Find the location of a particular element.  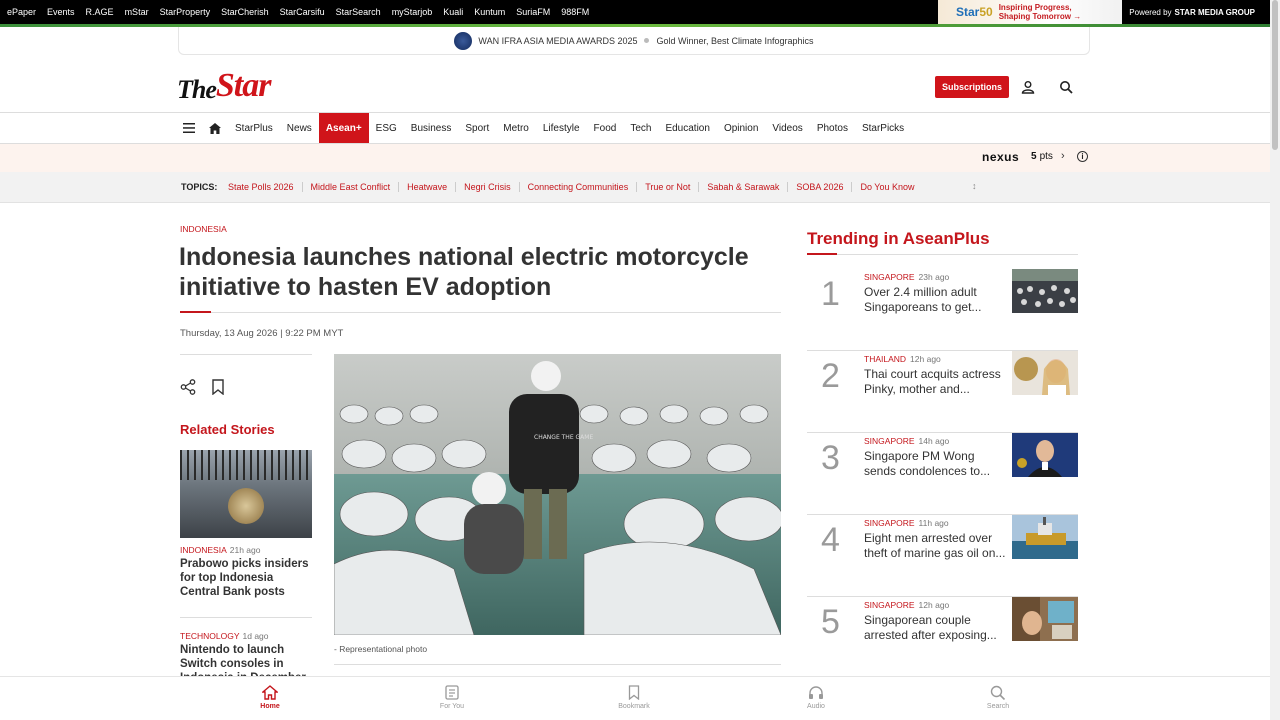

nav-opinion: Opinion is located at coordinates (741, 128).